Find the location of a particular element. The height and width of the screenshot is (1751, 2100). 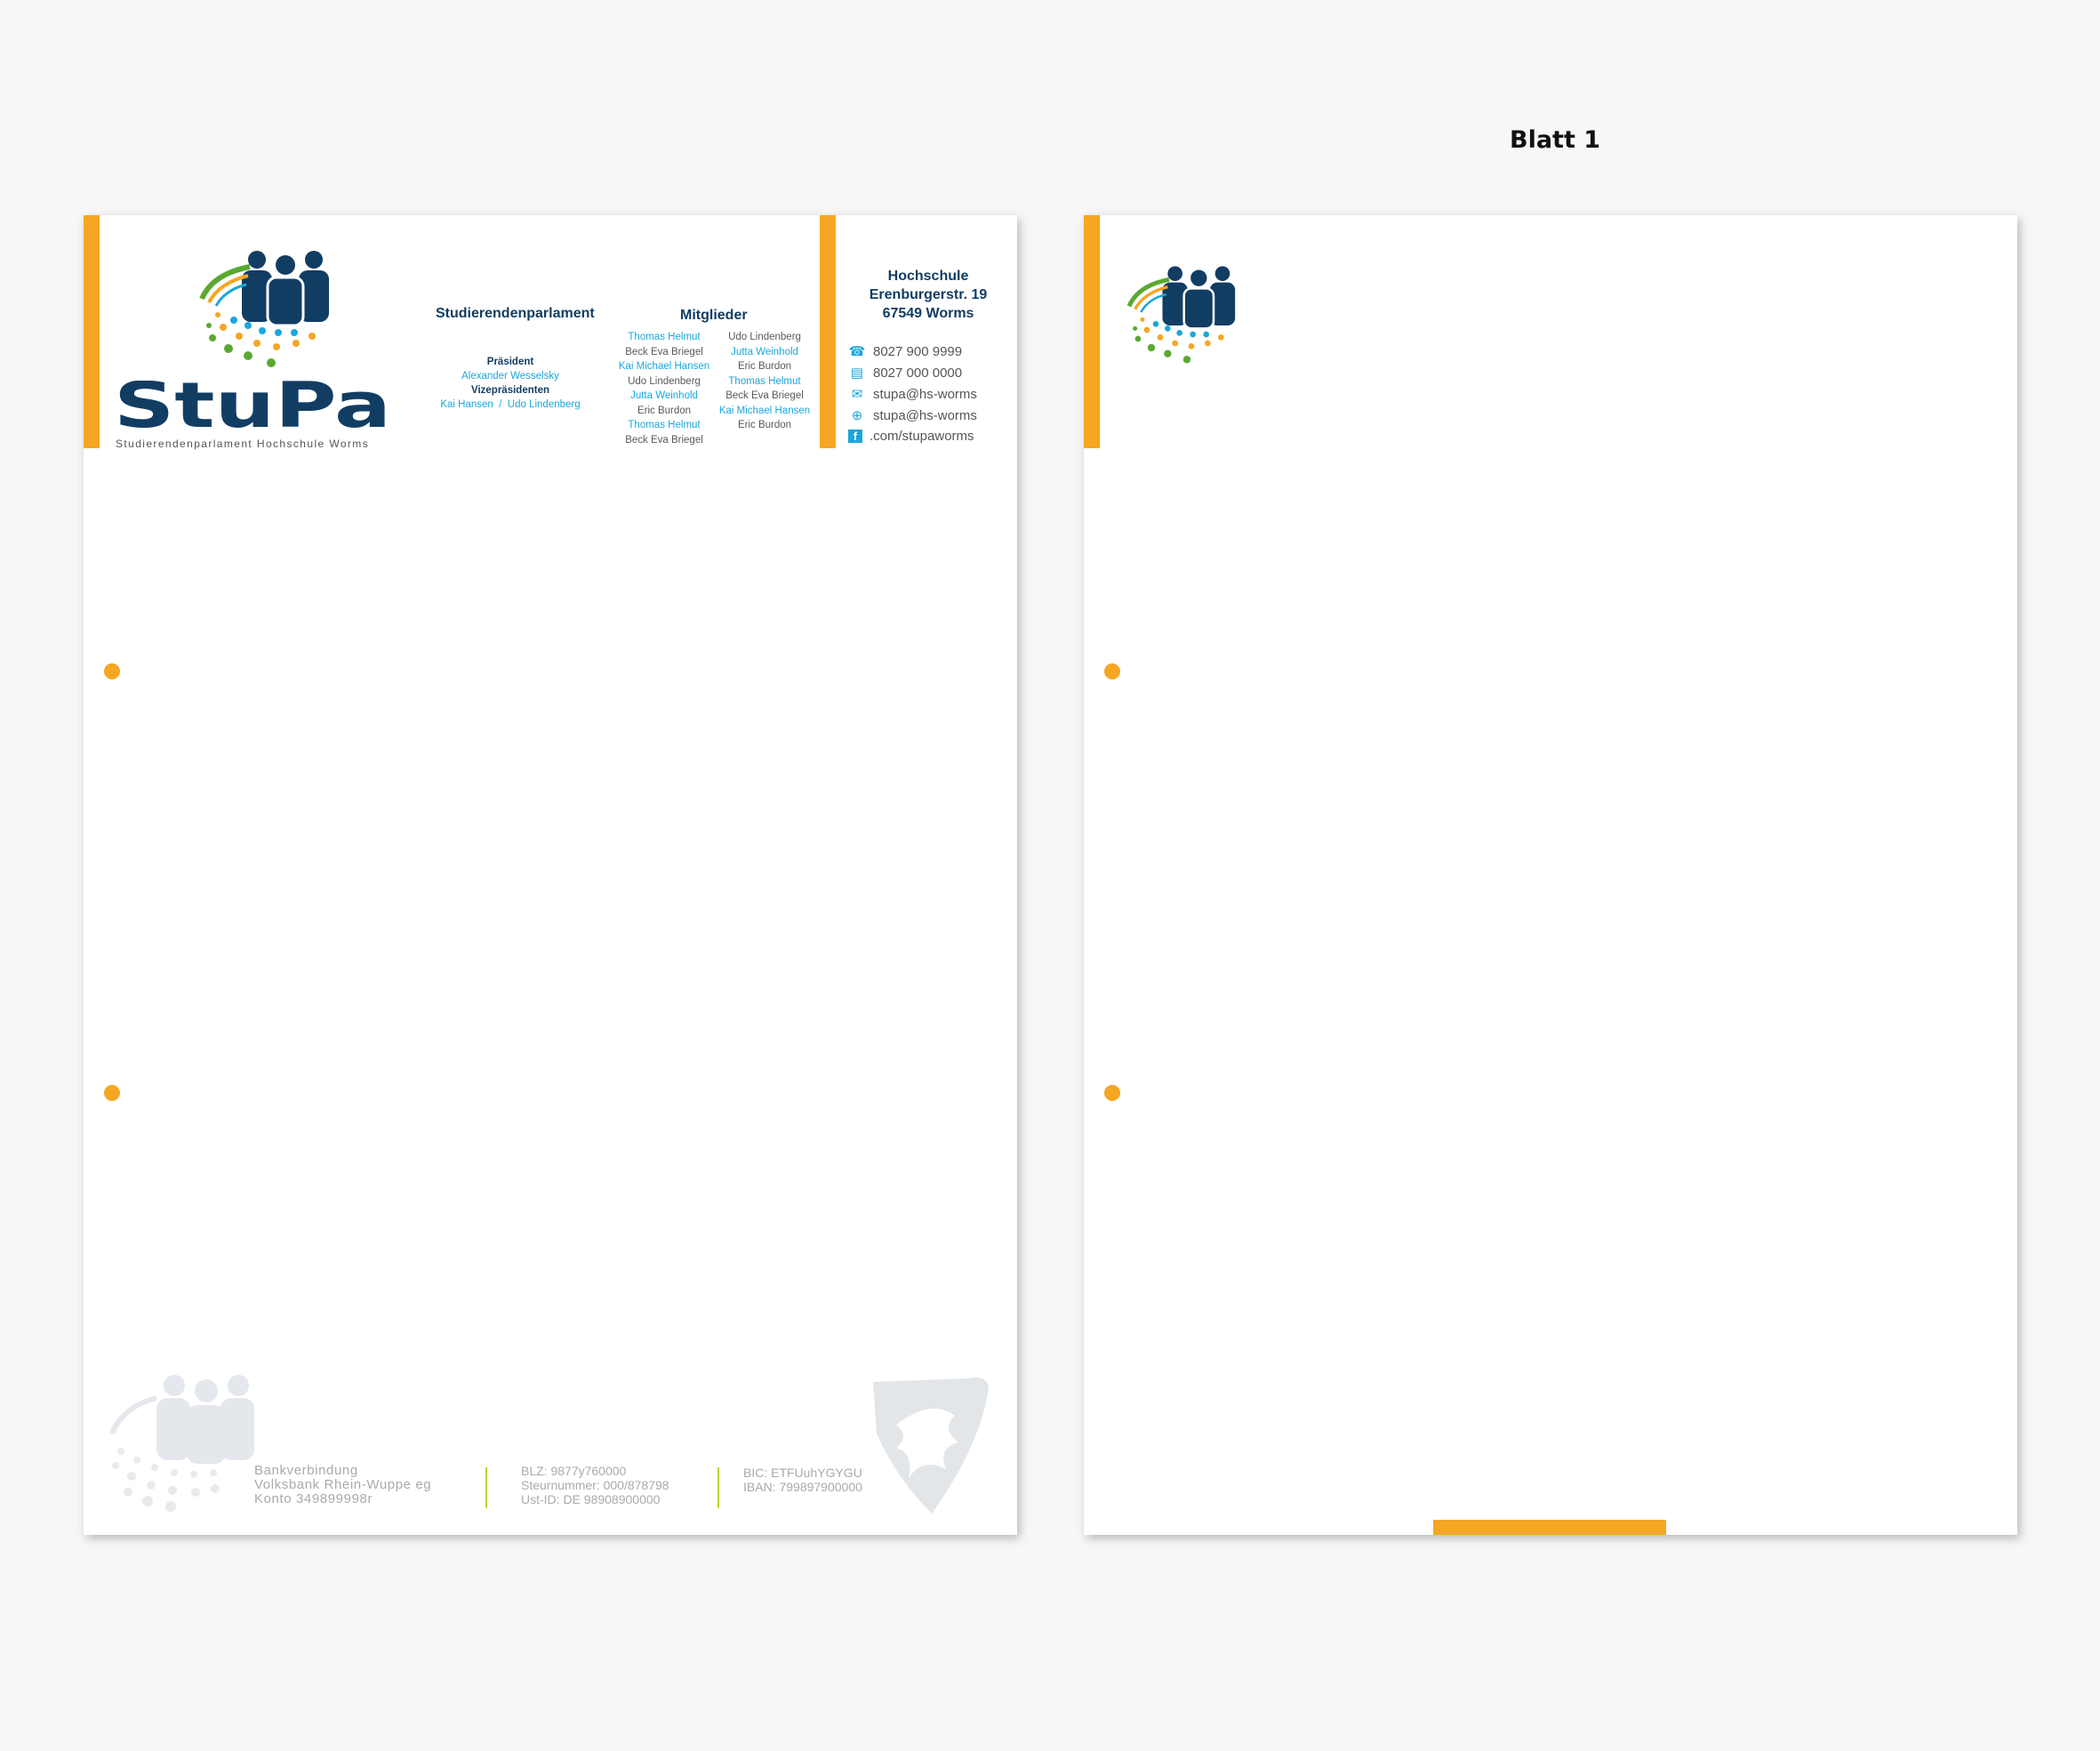

phone-number: 8027 900 9999 is located at coordinates (918, 351).